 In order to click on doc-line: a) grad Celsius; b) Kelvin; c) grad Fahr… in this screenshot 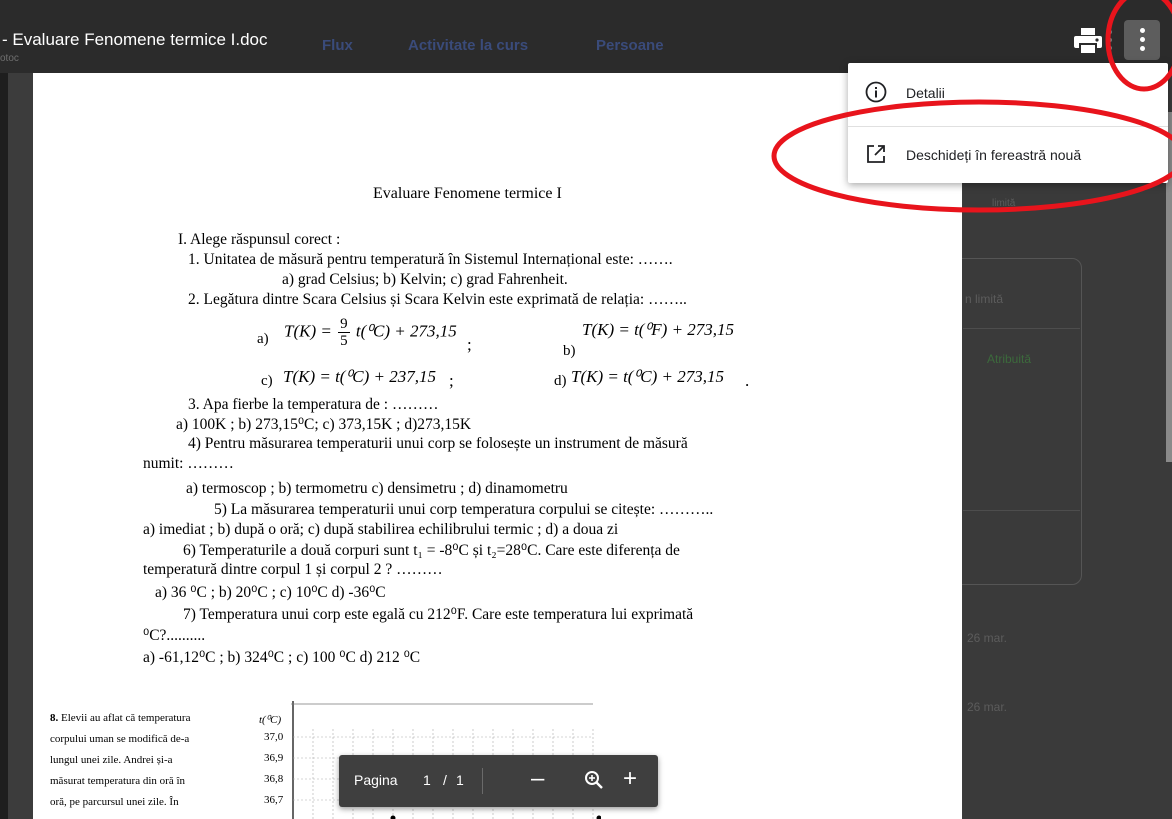, I will do `click(425, 279)`.